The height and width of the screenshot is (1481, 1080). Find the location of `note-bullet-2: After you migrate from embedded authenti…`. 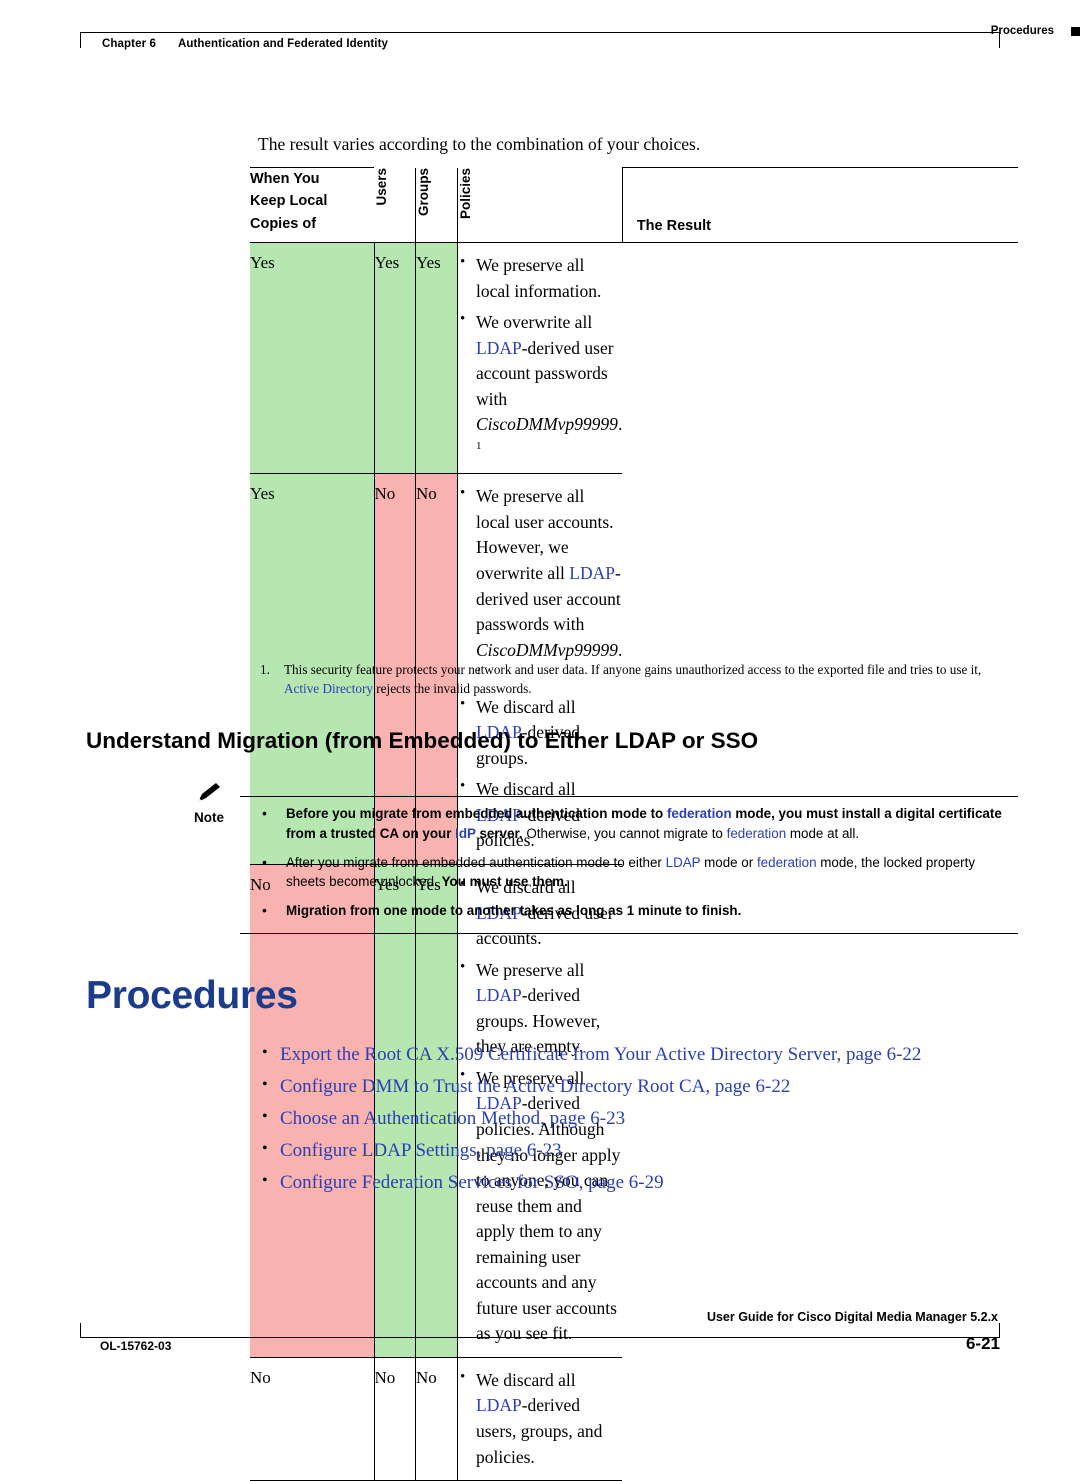

note-bullet-2: After you migrate from embedded authenti… is located at coordinates (638, 872).